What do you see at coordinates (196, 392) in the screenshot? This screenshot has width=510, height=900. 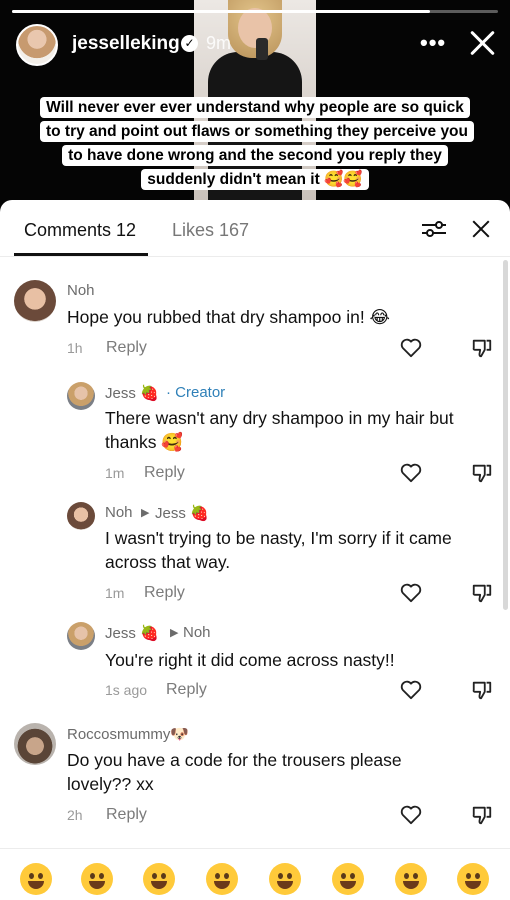 I see `creator-badge: · Creator` at bounding box center [196, 392].